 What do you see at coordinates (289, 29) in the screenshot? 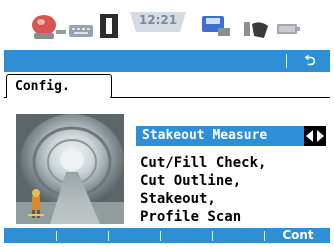
I see `battery-icon` at bounding box center [289, 29].